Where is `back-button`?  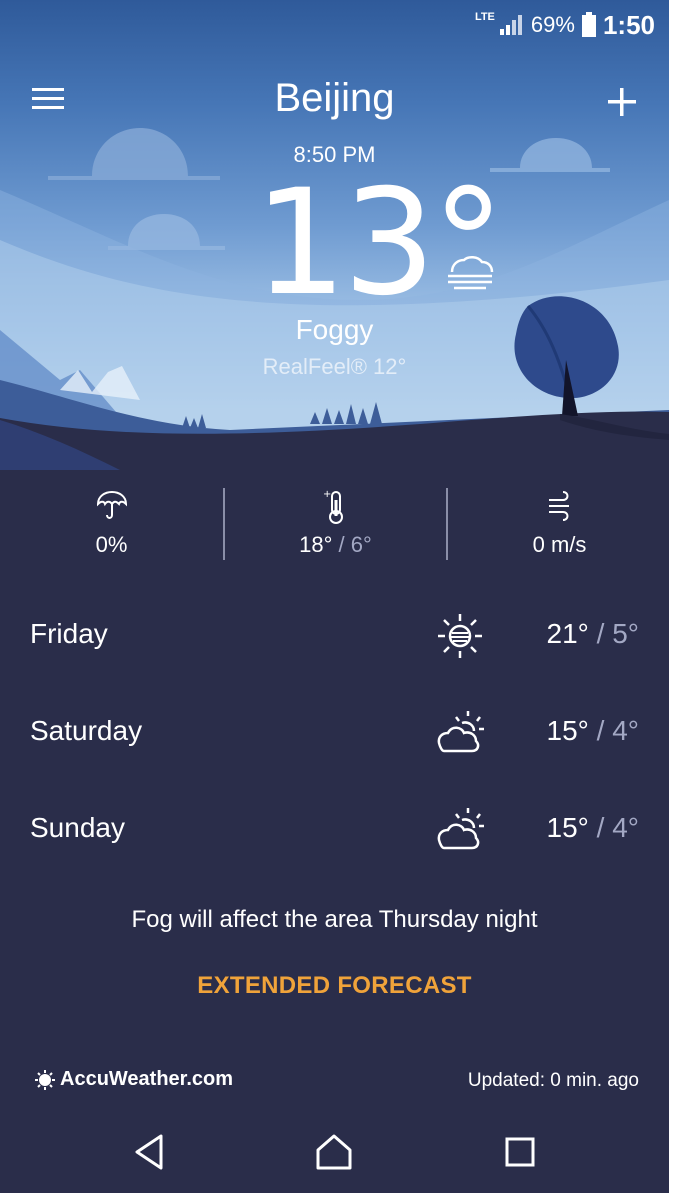 back-button is located at coordinates (149, 1152).